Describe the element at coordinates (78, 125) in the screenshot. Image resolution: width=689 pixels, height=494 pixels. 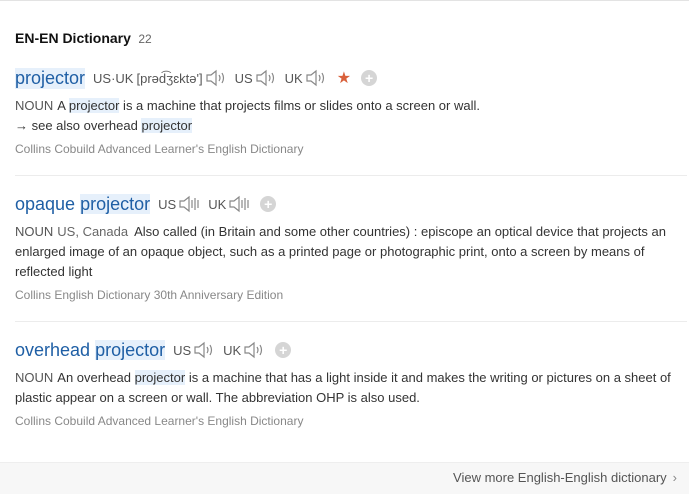
I see `see-also-prefix: → see also overhead` at that location.